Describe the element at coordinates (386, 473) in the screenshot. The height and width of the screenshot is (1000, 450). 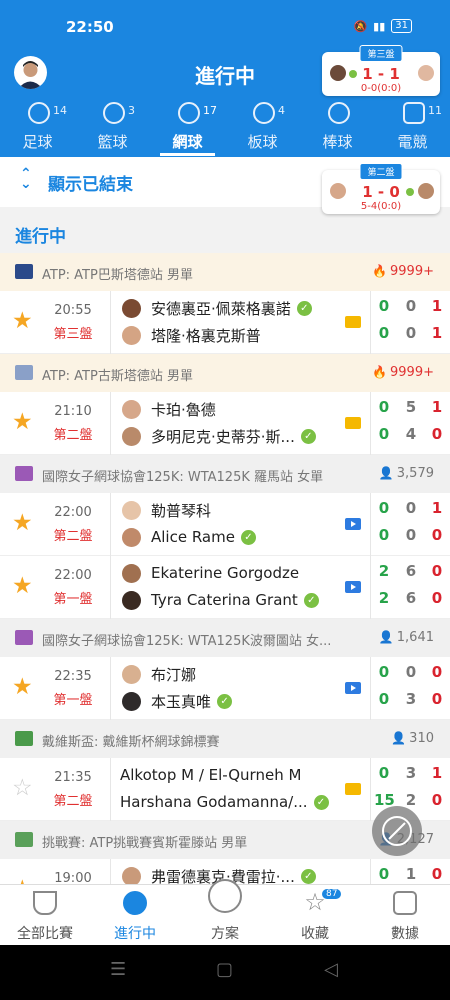
I see `user-icon: 👤` at that location.